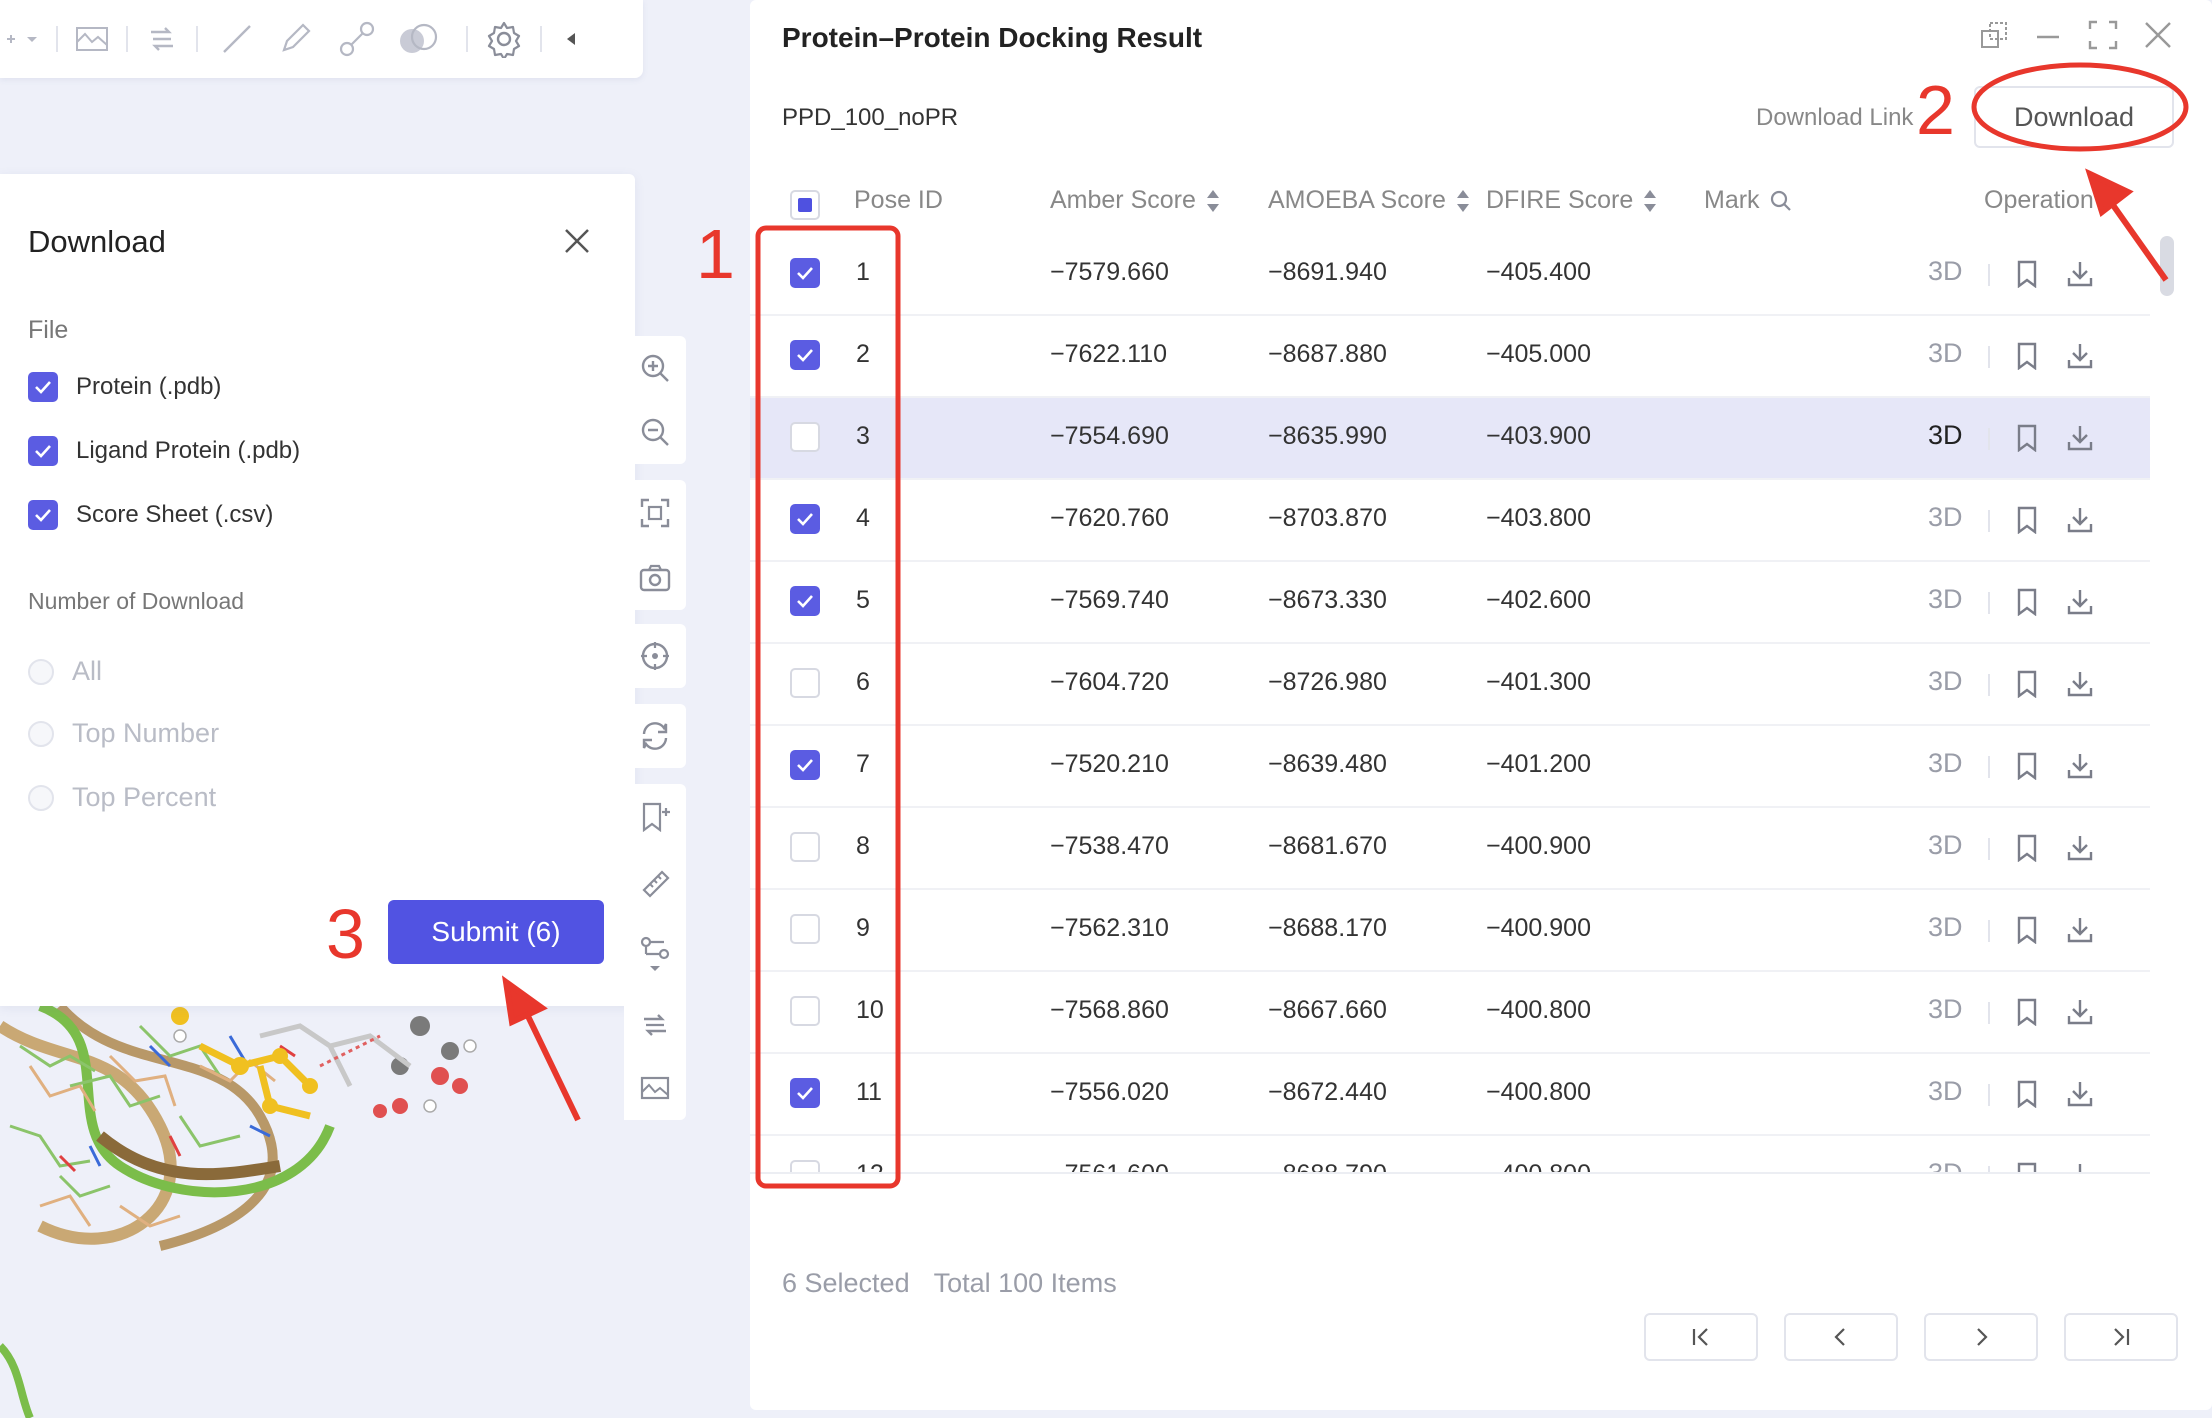  What do you see at coordinates (805, 205) in the screenshot?
I see `select-all-checkbox` at bounding box center [805, 205].